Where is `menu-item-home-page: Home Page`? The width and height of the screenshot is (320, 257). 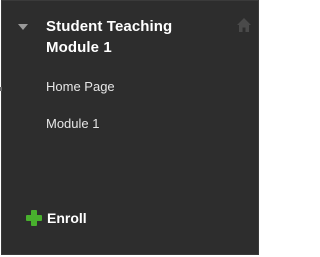
menu-item-home-page: Home Page is located at coordinates (80, 87).